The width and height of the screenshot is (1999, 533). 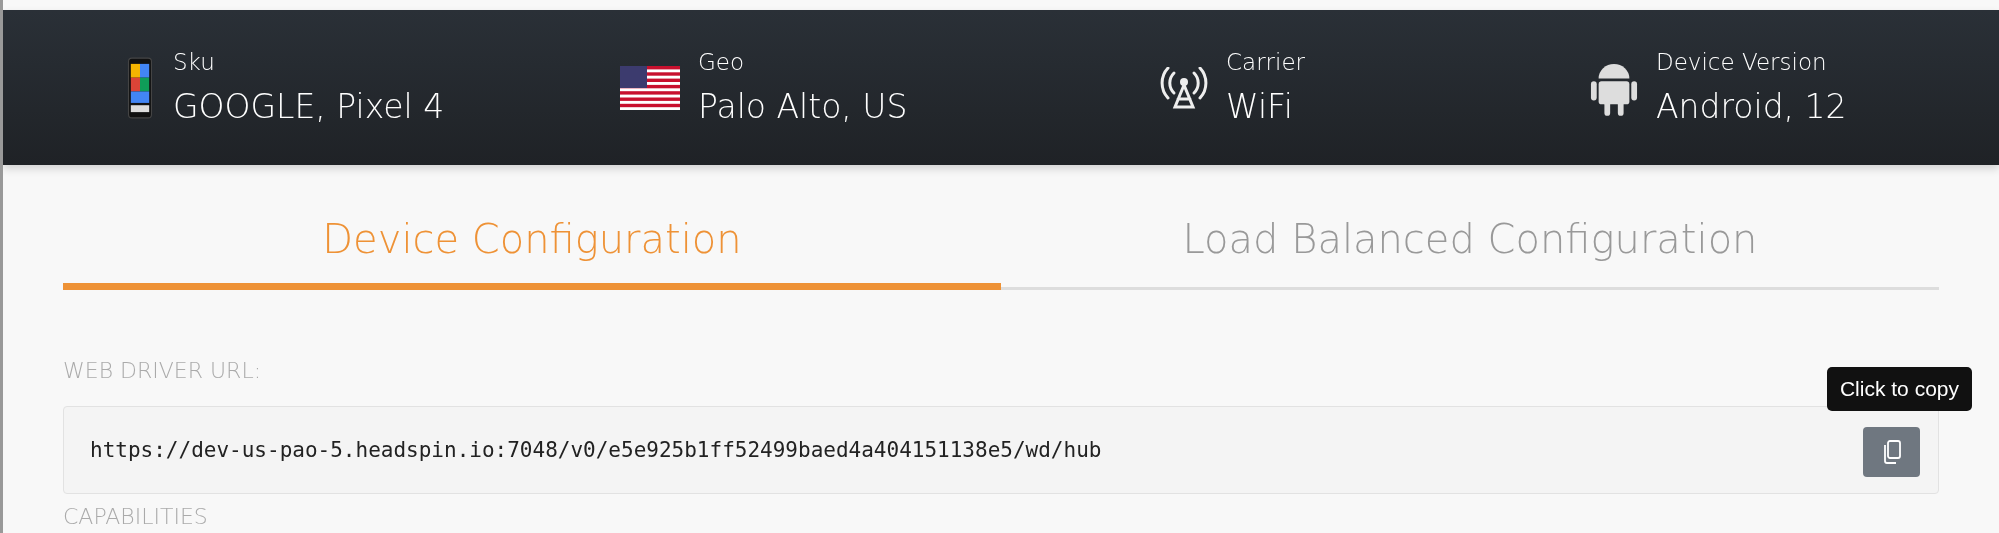 I want to click on url-text: https://dev-us-pao-5.headspin.io:7048/v0/e5e925b1ff52499baed4a404151138e5/wd/hub, so click(x=596, y=450).